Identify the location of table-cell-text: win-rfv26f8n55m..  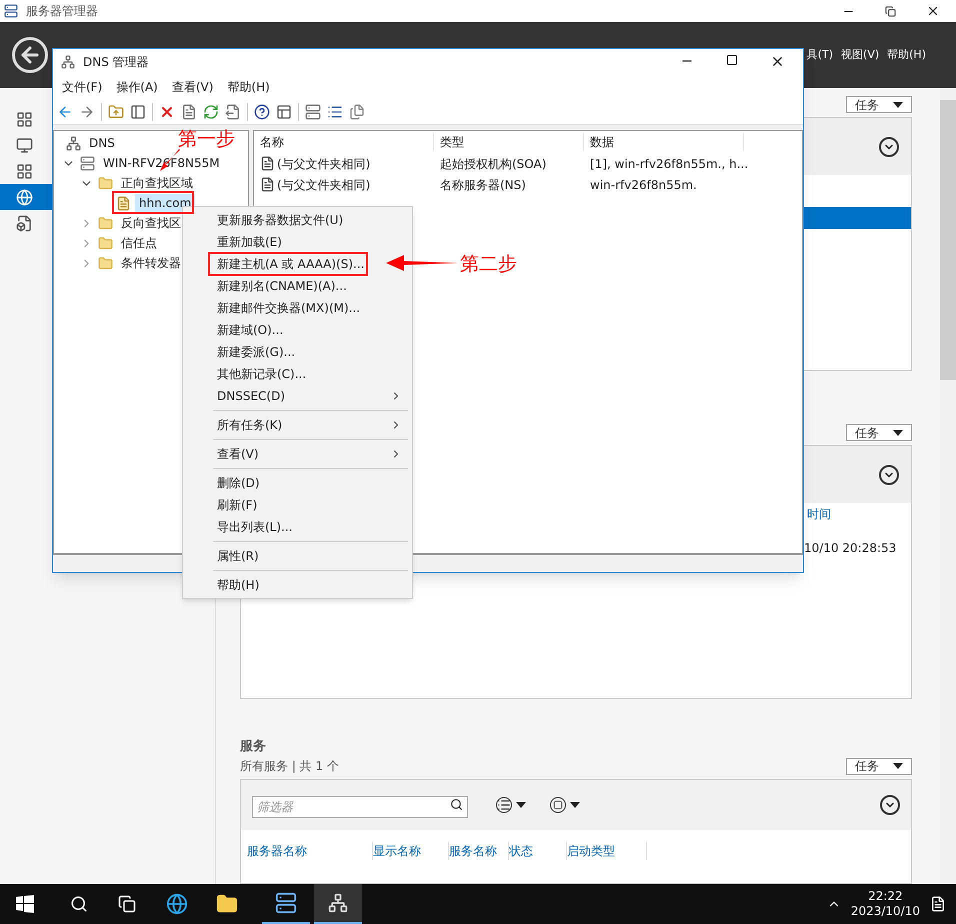
(643, 185).